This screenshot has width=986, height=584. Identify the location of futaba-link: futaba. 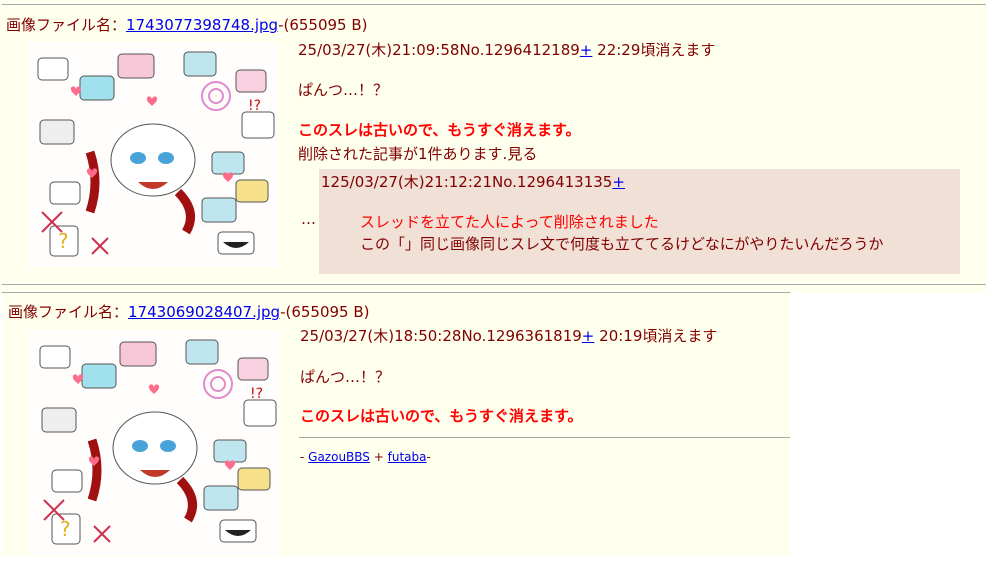
(407, 457).